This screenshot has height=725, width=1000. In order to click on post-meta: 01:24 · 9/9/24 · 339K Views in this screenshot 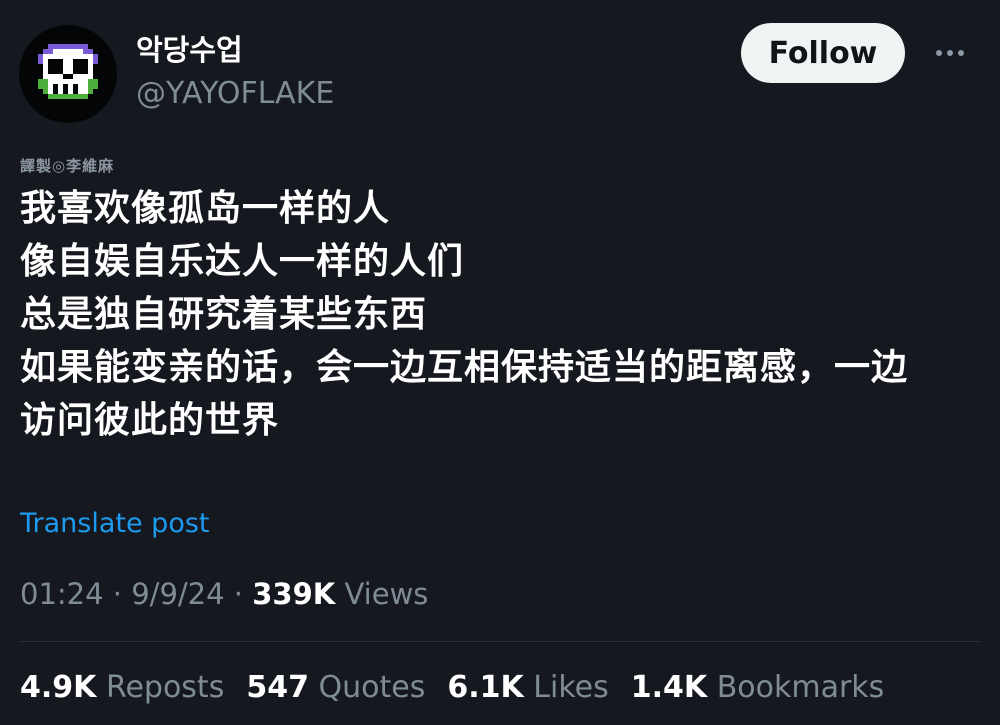, I will do `click(224, 594)`.